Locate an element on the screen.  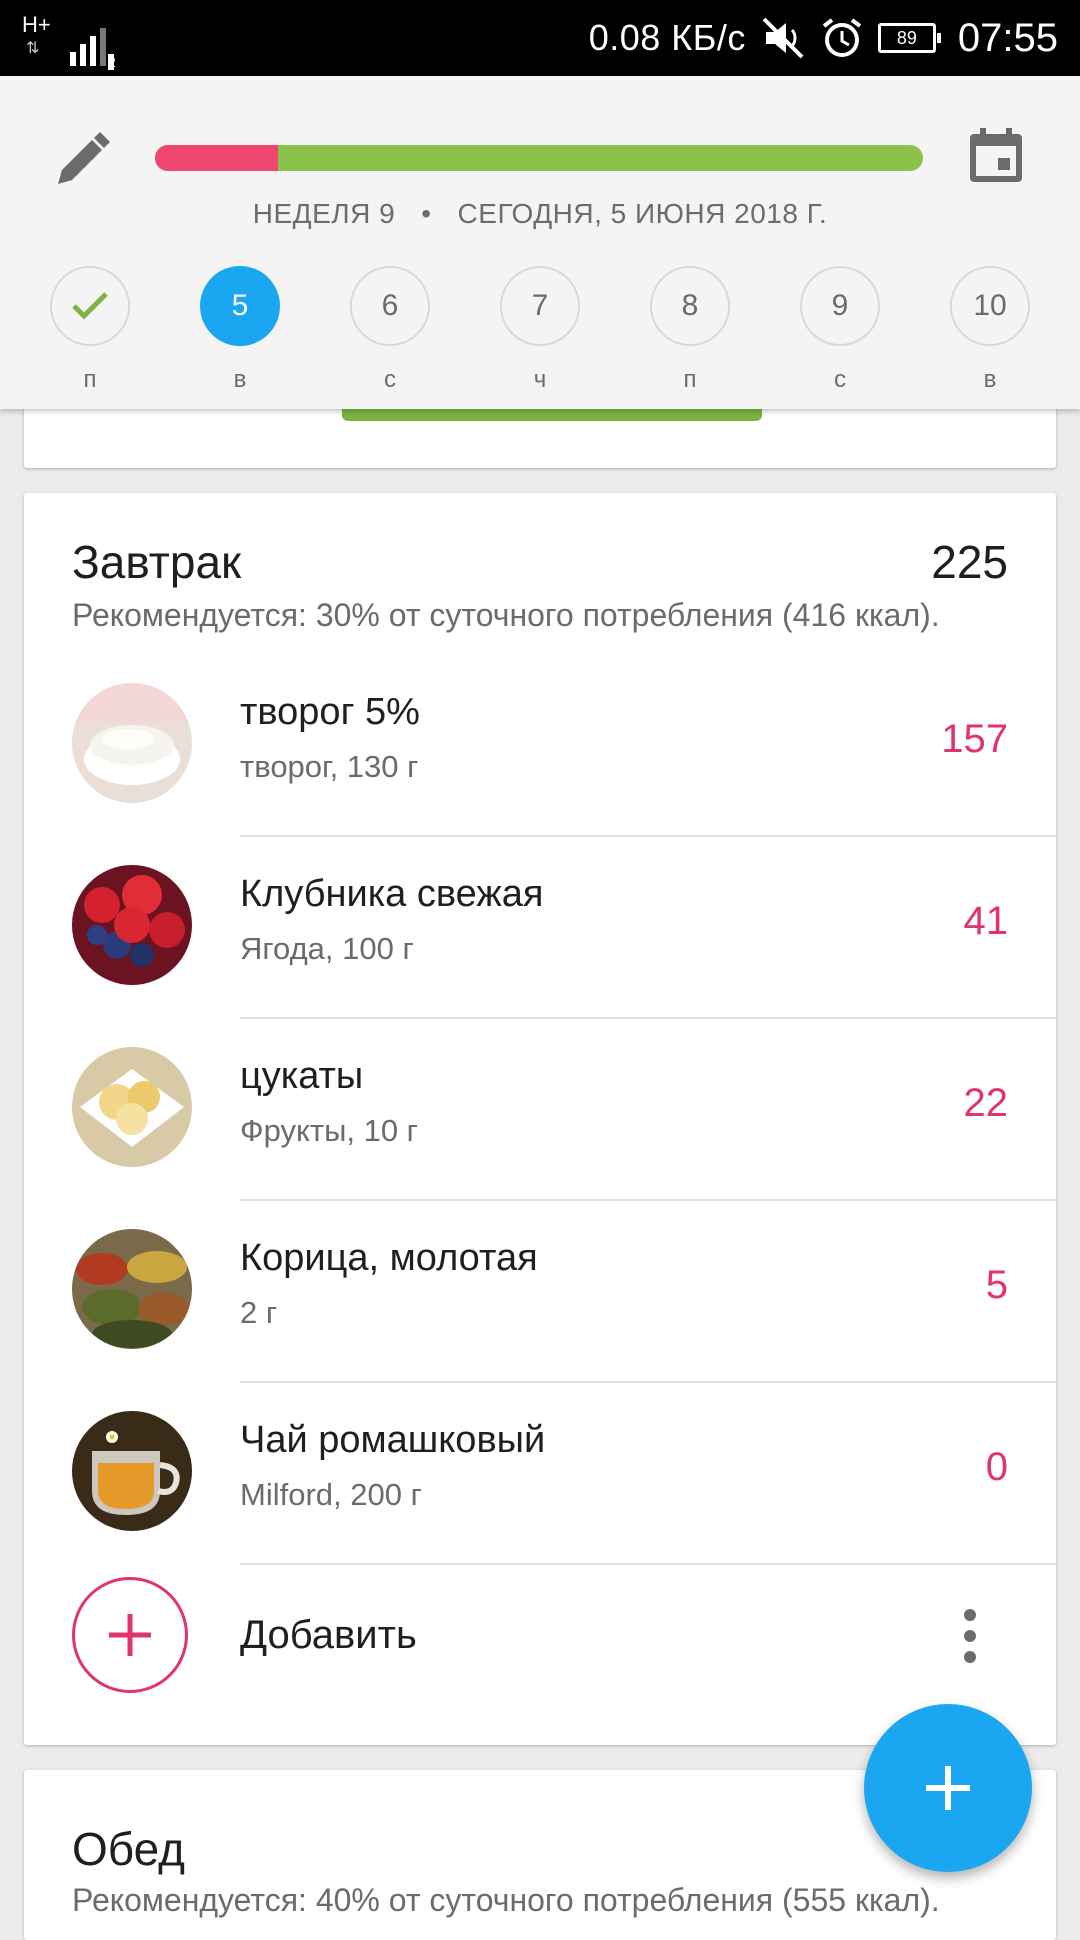
berries-photo is located at coordinates (132, 925).